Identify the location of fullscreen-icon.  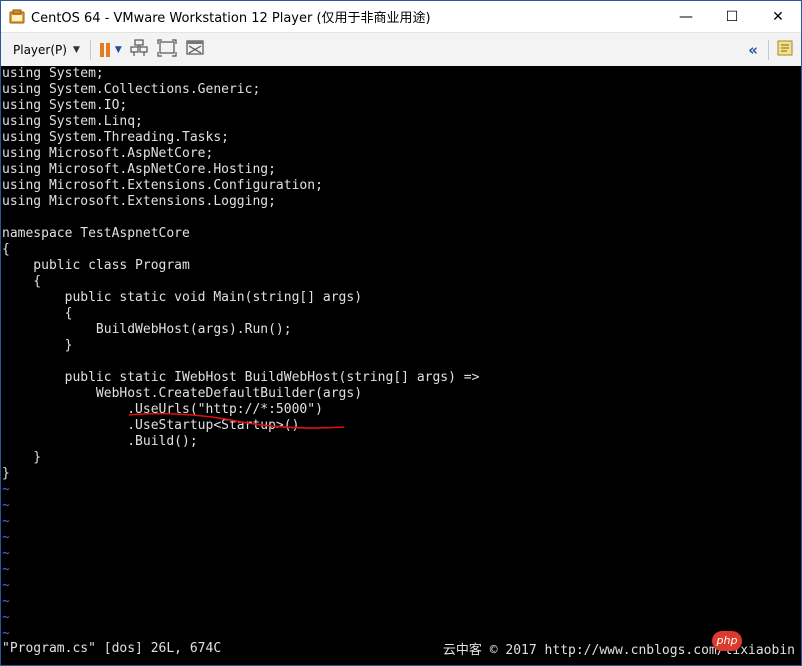
(167, 49).